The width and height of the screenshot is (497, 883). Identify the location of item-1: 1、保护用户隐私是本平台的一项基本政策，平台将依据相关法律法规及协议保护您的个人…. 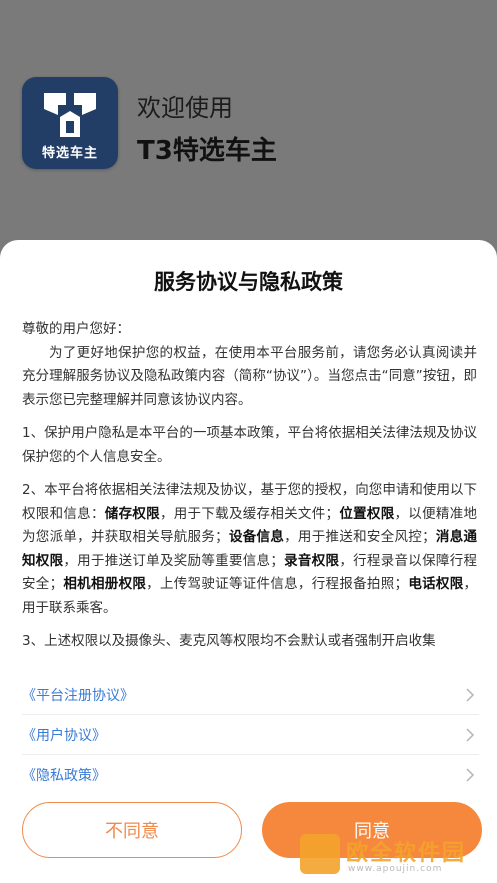
(249, 445).